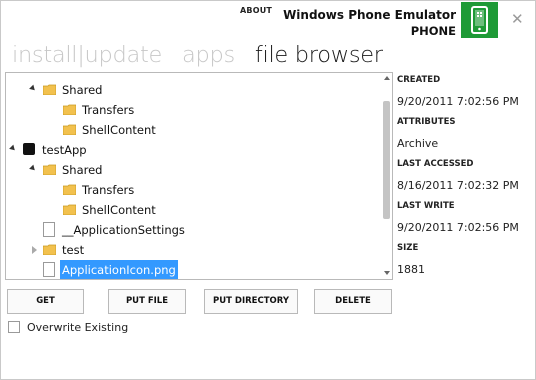 This screenshot has height=380, width=536. Describe the element at coordinates (387, 78) in the screenshot. I see `scroll-up-icon` at that location.